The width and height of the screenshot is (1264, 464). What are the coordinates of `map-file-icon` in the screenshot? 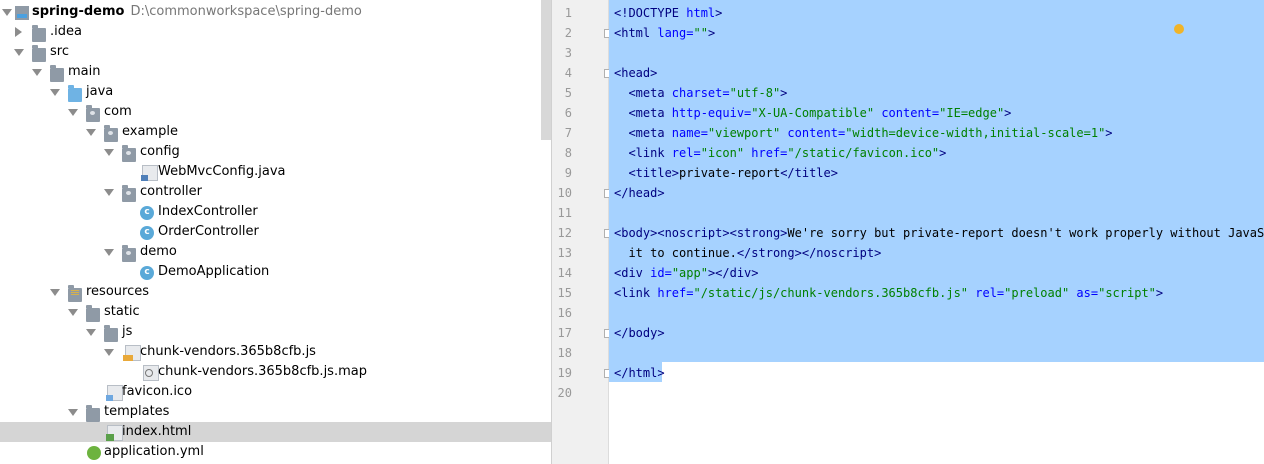 It's located at (151, 373).